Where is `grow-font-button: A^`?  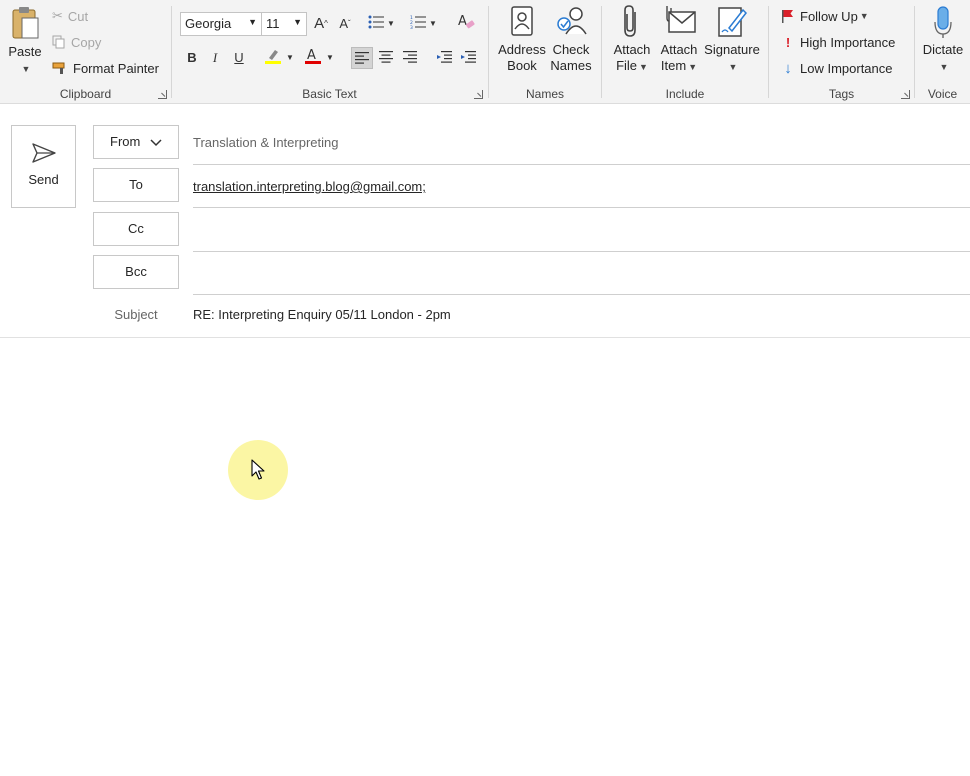 grow-font-button: A^ is located at coordinates (321, 24).